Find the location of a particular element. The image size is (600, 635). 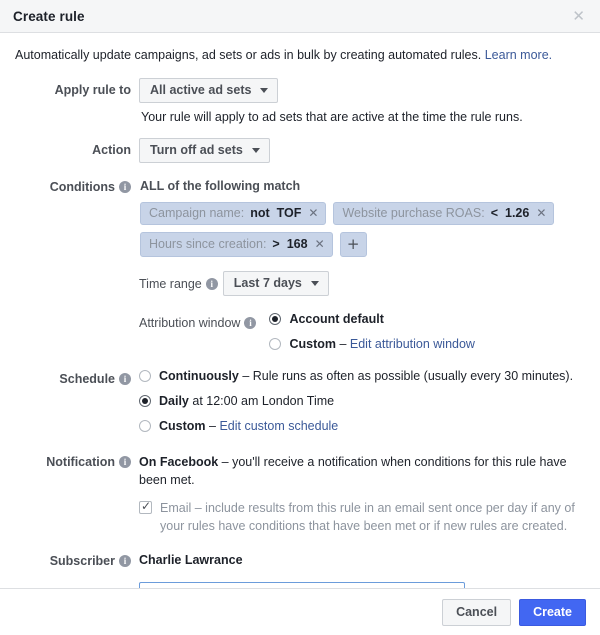

subscriber-label-text: Subscriber is located at coordinates (82, 561).